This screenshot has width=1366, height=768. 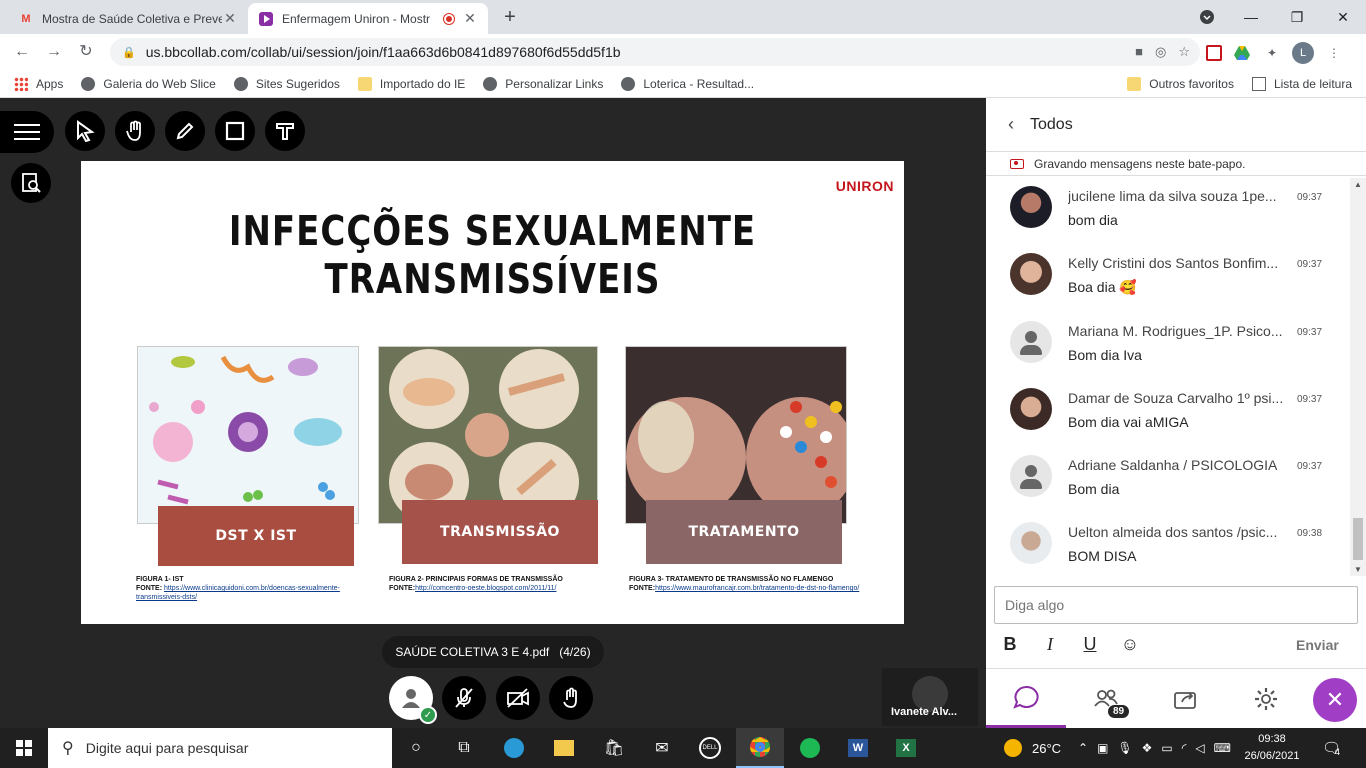 I want to click on shape-tool-button, so click(x=235, y=131).